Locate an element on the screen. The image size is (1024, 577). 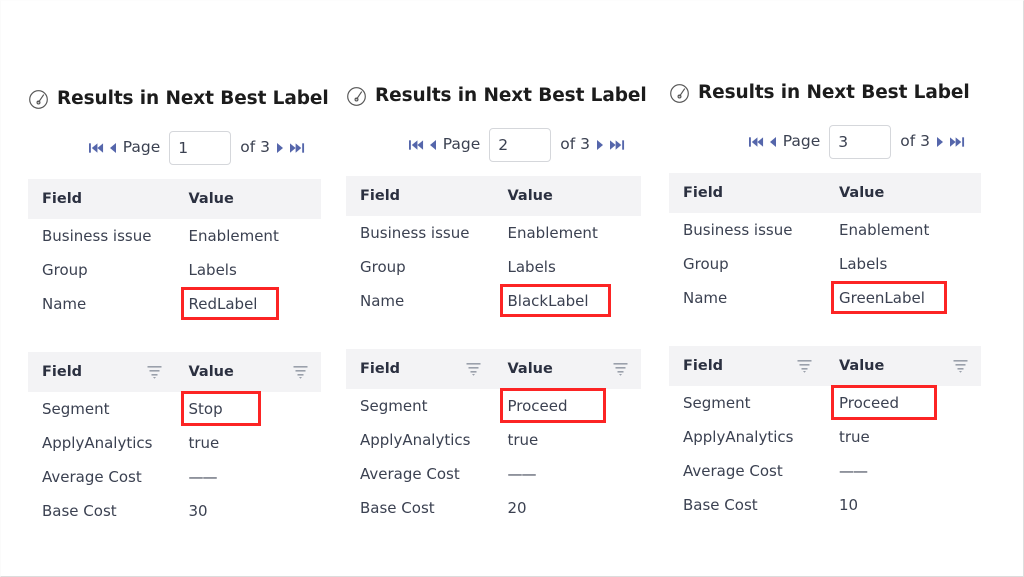
pagination-1: Page of 3 is located at coordinates (174, 148).